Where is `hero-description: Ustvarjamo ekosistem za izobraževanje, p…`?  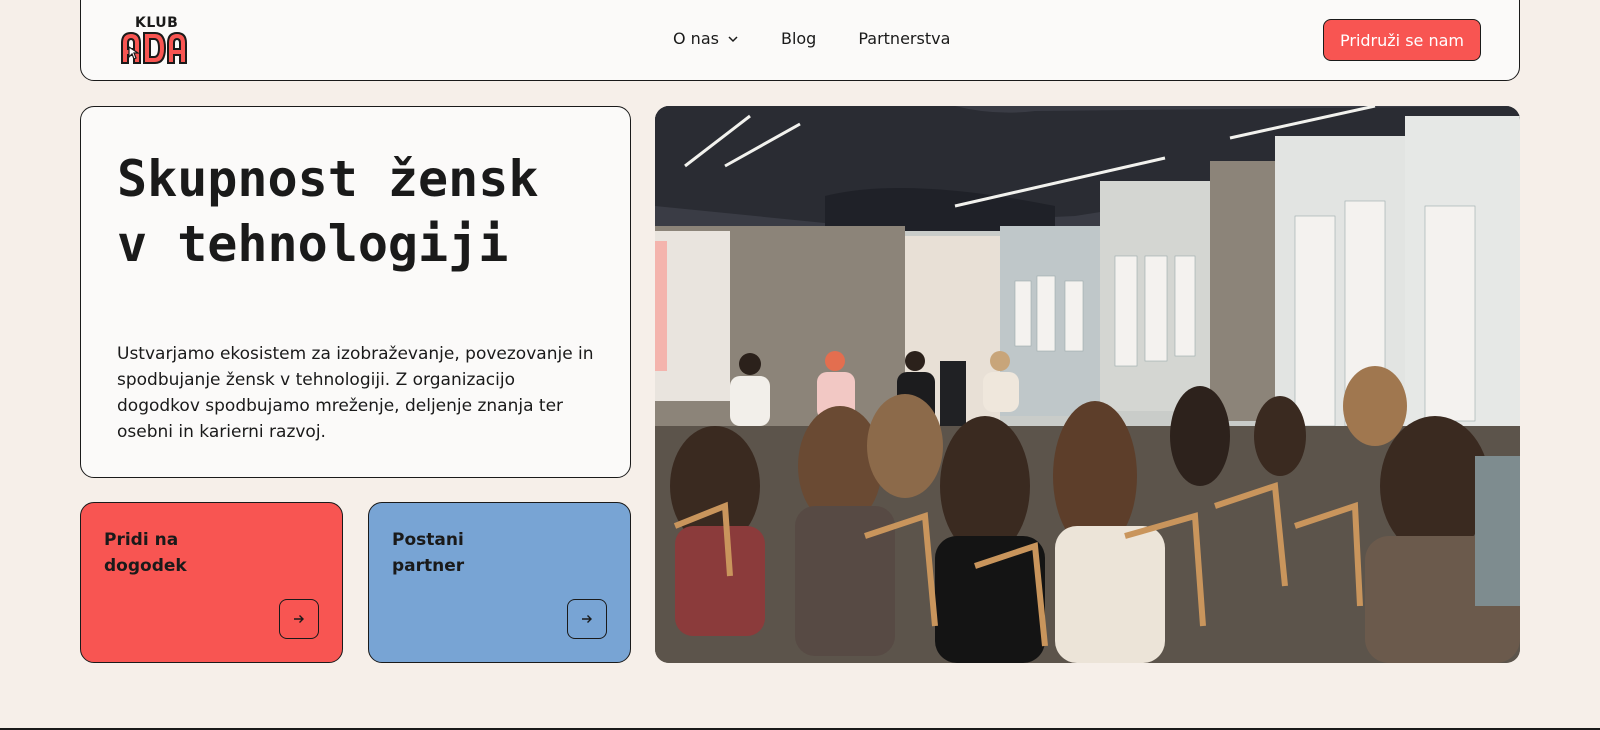
hero-description: Ustvarjamo ekosistem za izobraževanje, p… is located at coordinates (355, 393).